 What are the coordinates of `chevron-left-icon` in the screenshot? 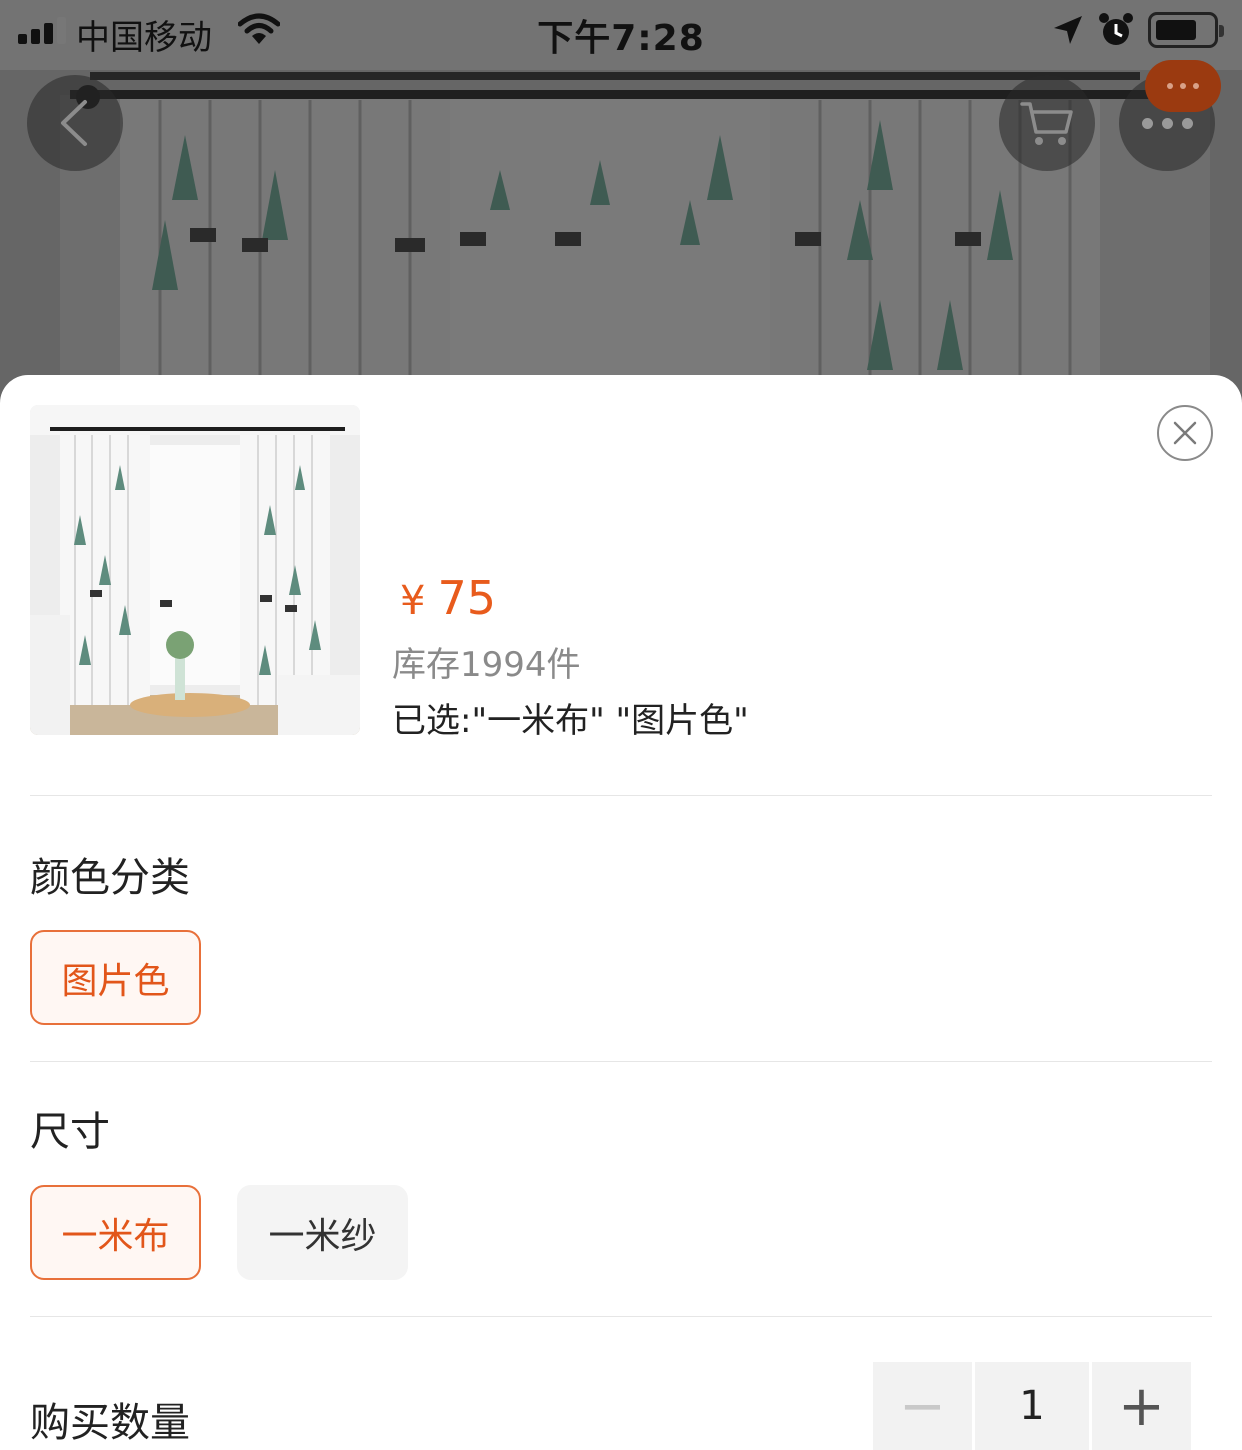 It's located at (74, 123).